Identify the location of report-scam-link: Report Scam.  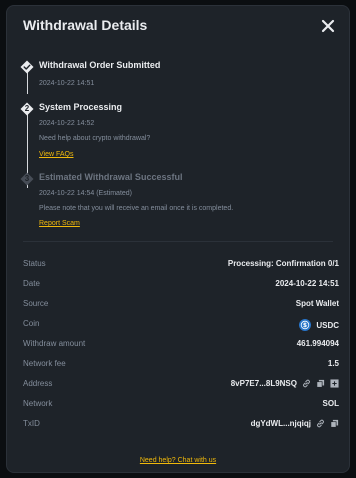
(59, 223).